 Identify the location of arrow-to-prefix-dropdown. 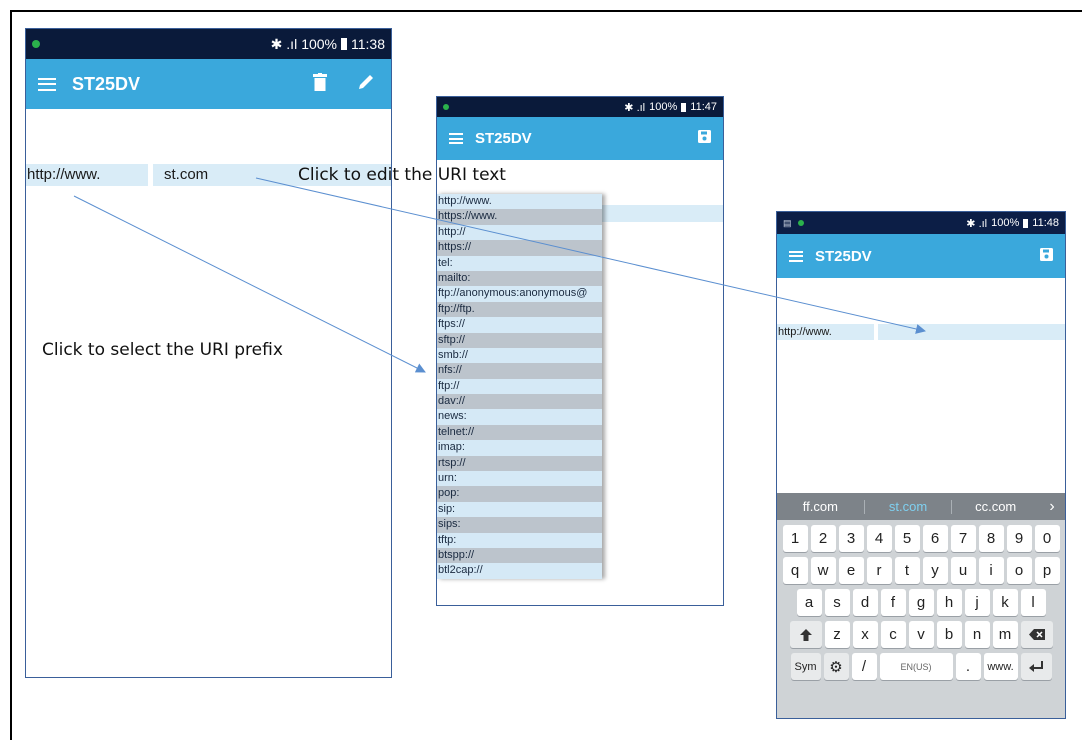
(249, 284).